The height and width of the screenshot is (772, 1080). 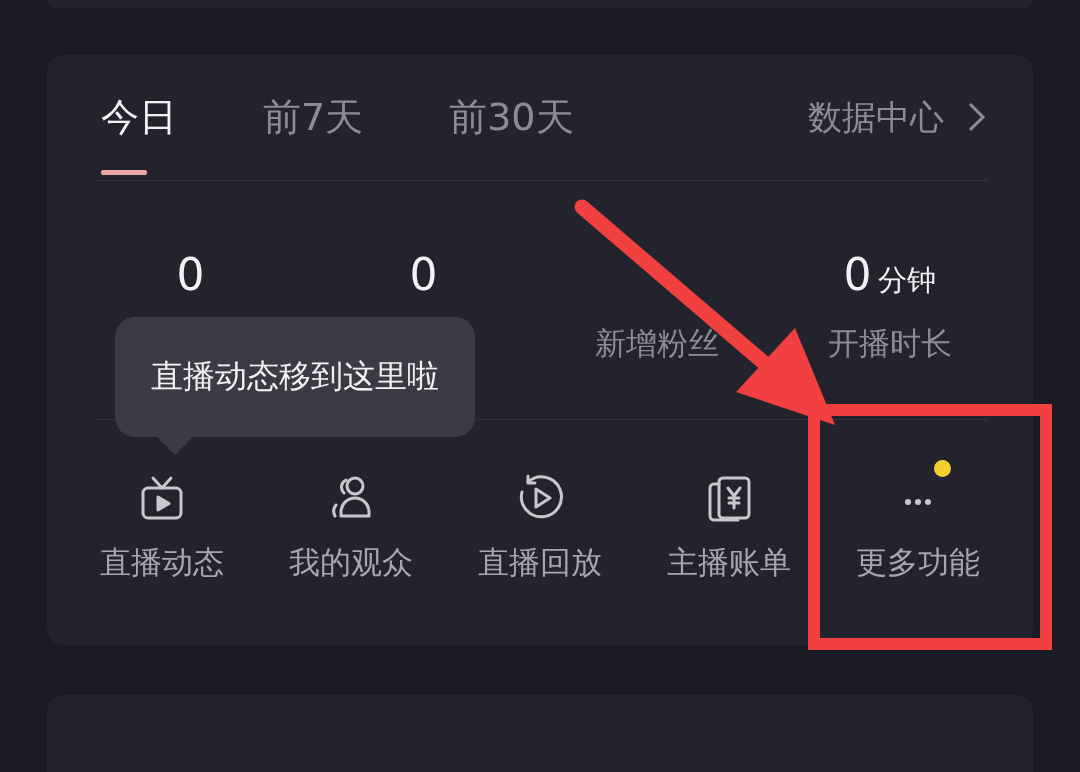 What do you see at coordinates (511, 115) in the screenshot?
I see `period-tab: 前30天` at bounding box center [511, 115].